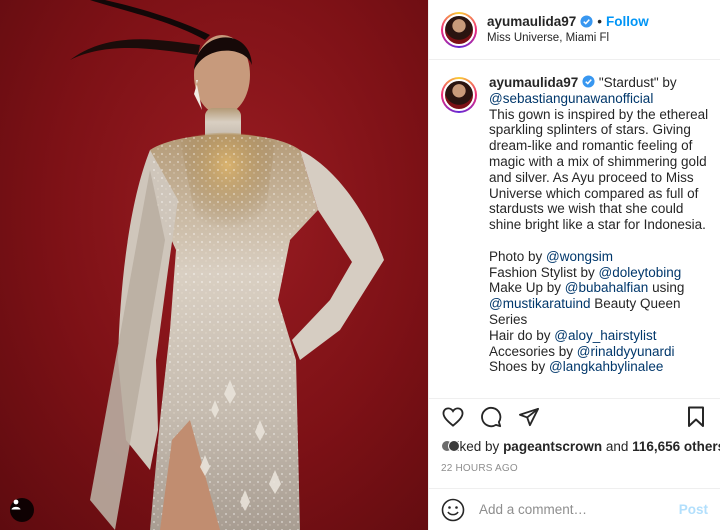 The height and width of the screenshot is (530, 720). I want to click on post-timestamp: 22 HOURS AGO, so click(479, 468).